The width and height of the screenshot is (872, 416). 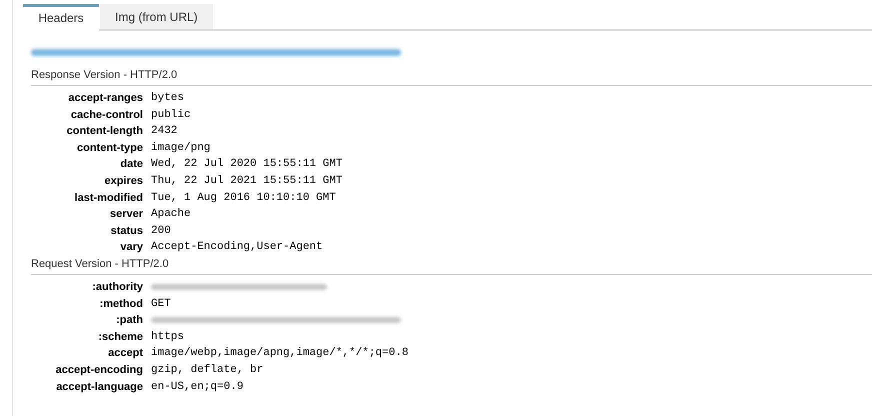 What do you see at coordinates (100, 265) in the screenshot?
I see `section-title: Request Version - HTTP/2.0` at bounding box center [100, 265].